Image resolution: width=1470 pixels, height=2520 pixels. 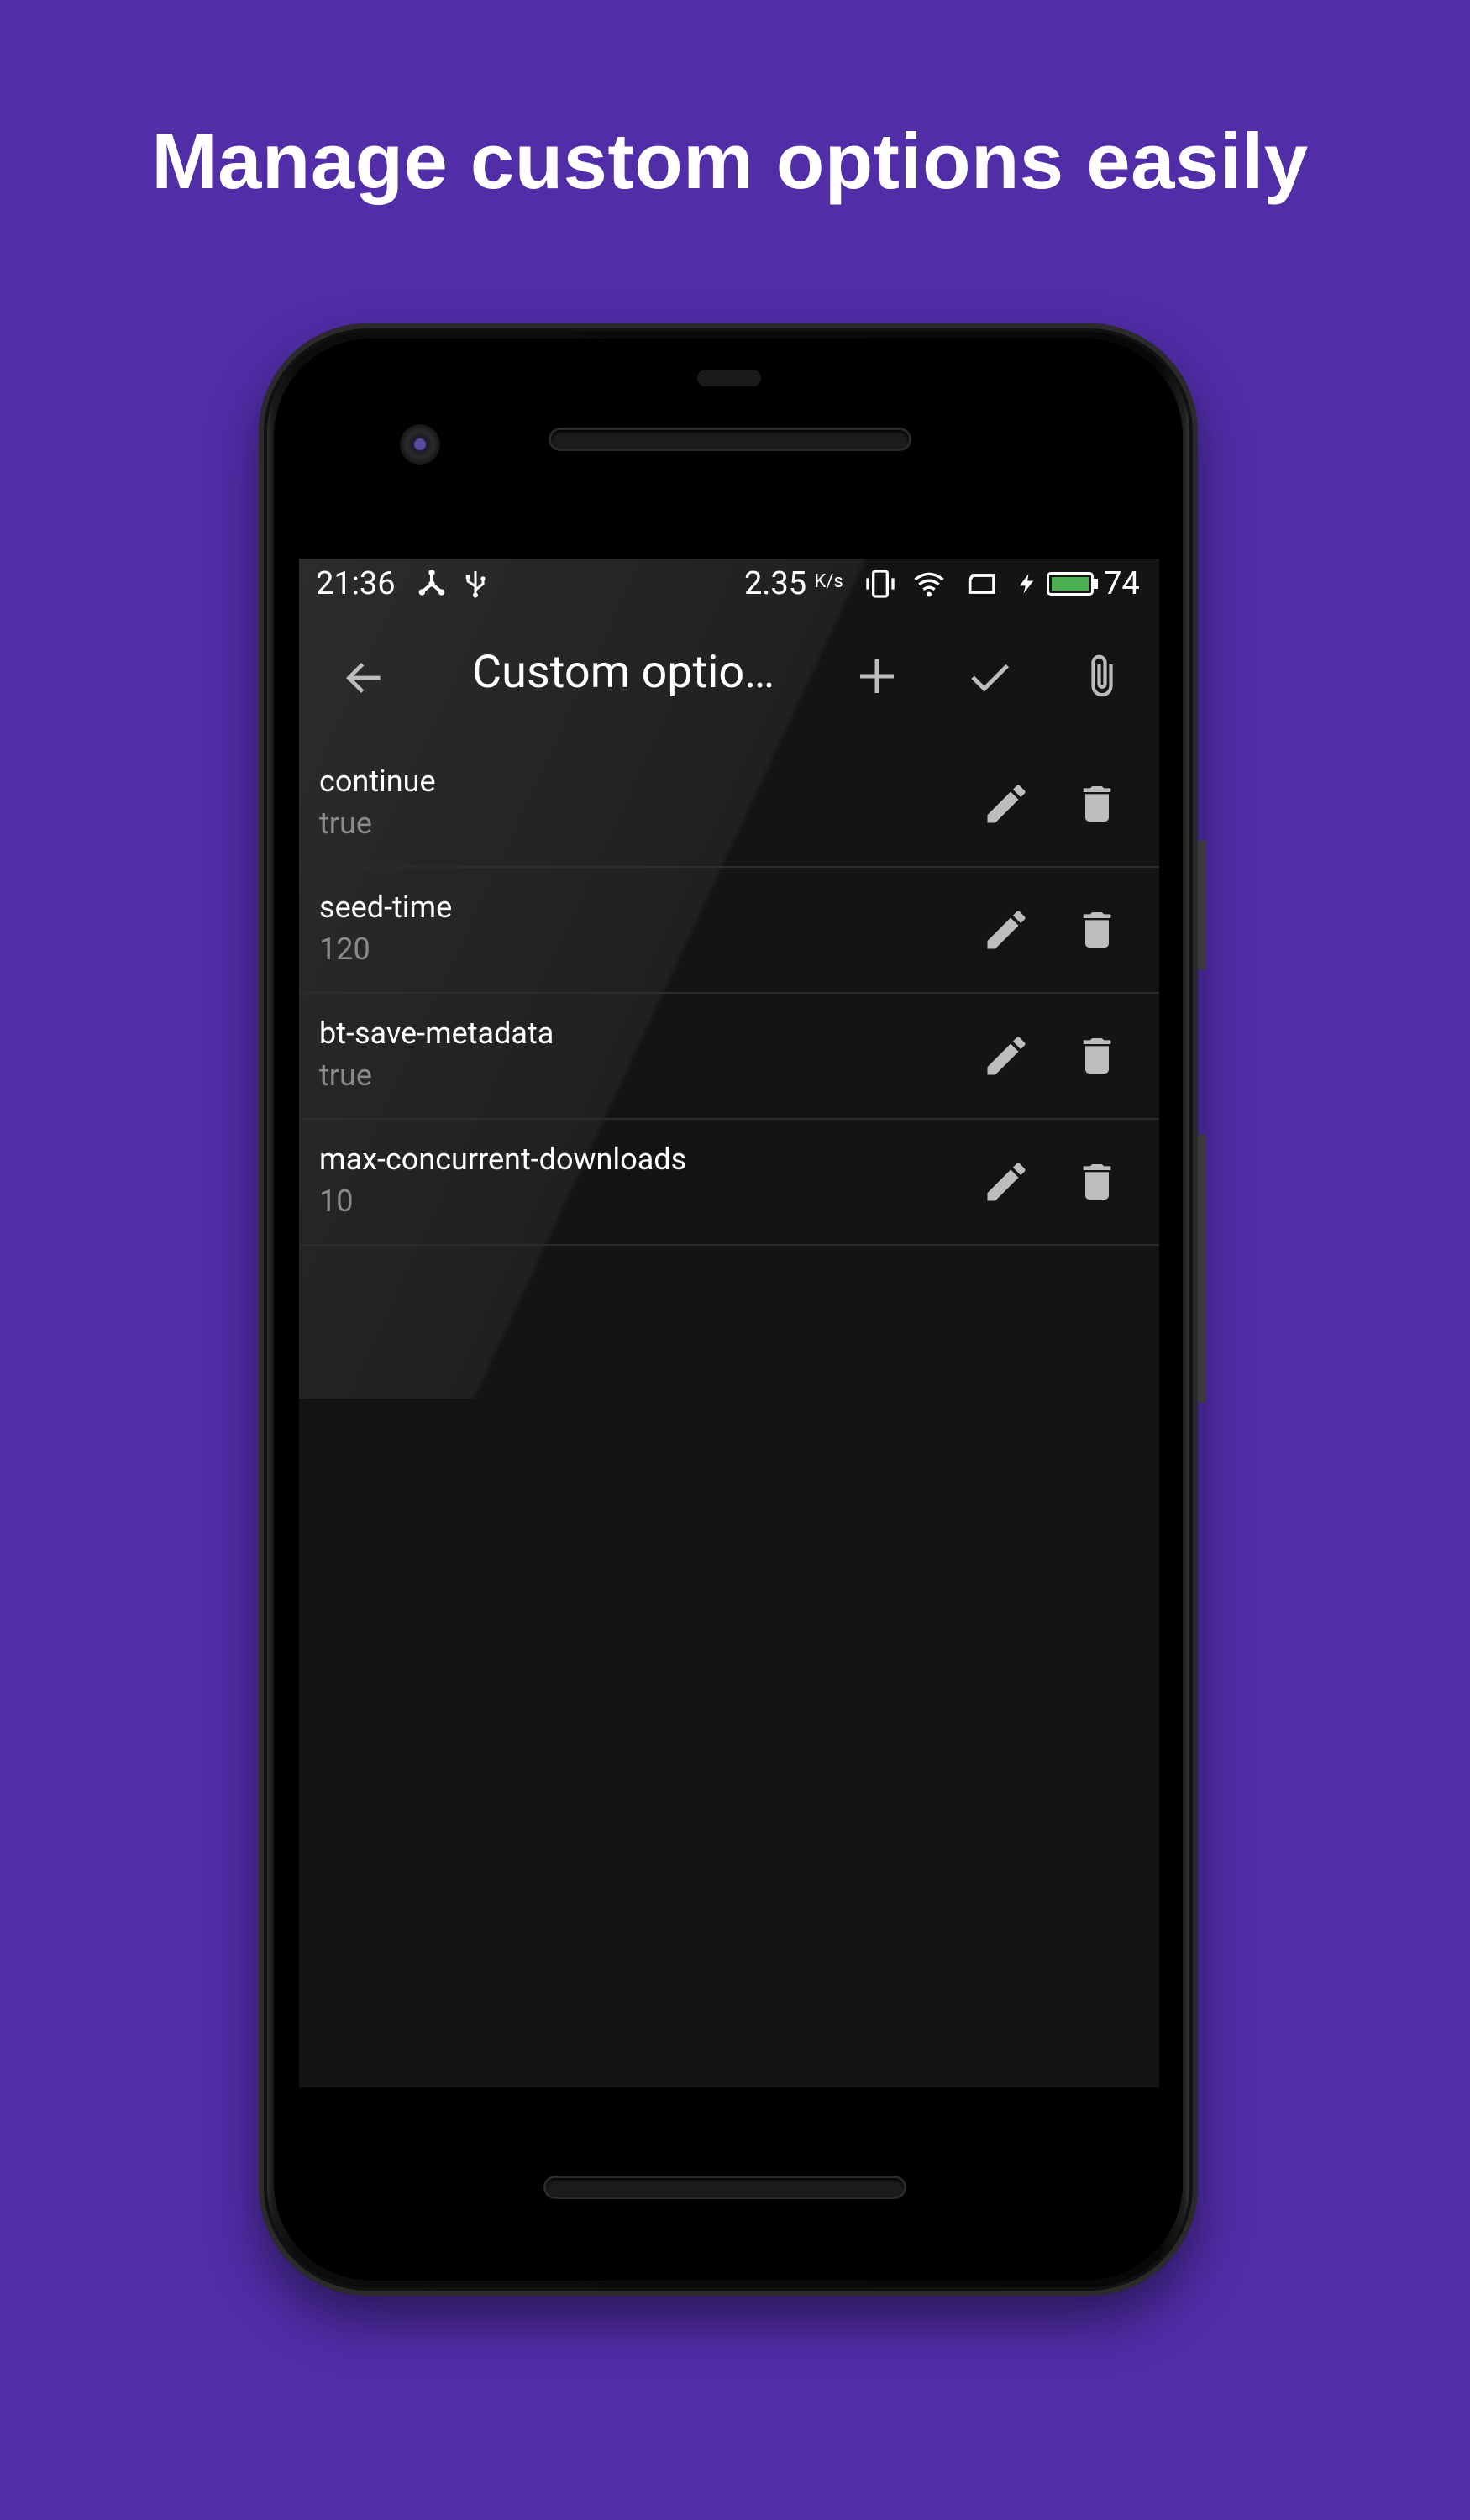 I want to click on arrow-back-icon, so click(x=363, y=678).